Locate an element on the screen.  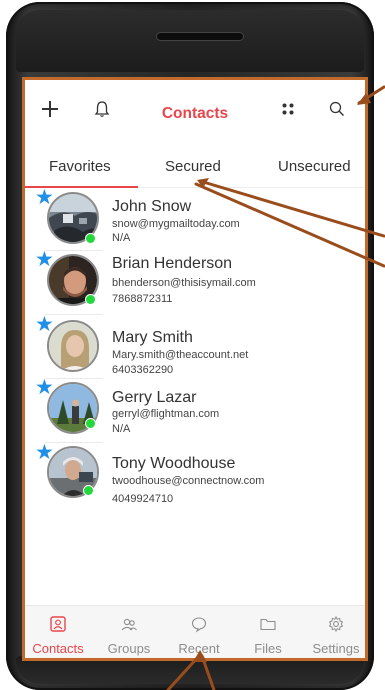
tab-favorites: Favorites is located at coordinates (80, 166).